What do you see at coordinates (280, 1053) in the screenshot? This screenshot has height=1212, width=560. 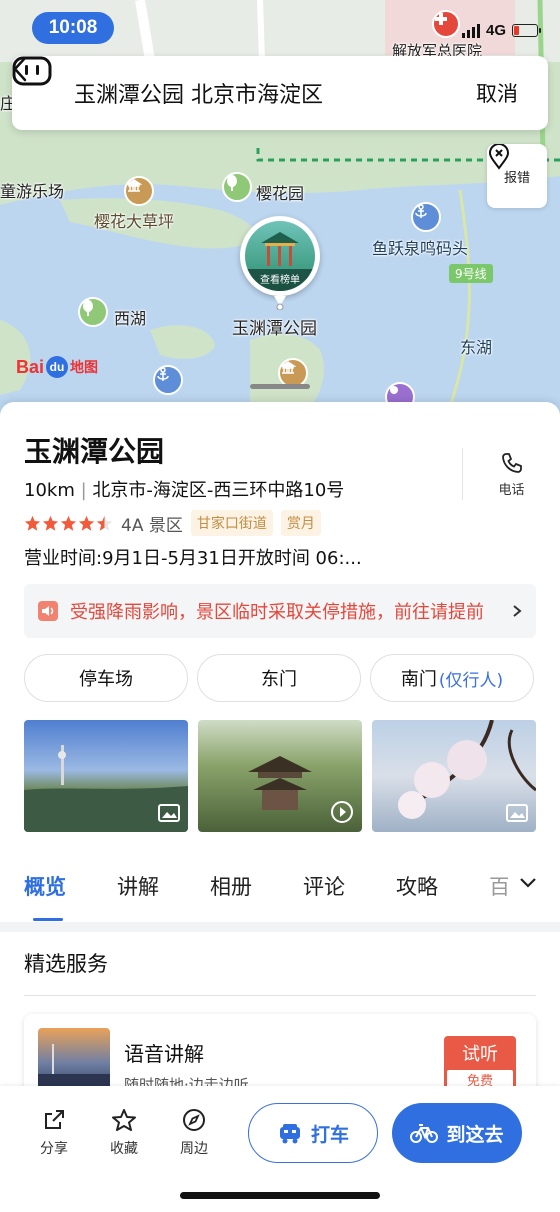 I see `audio-guide-card: 语音讲解 随时随地·边走边听 试听 免费` at bounding box center [280, 1053].